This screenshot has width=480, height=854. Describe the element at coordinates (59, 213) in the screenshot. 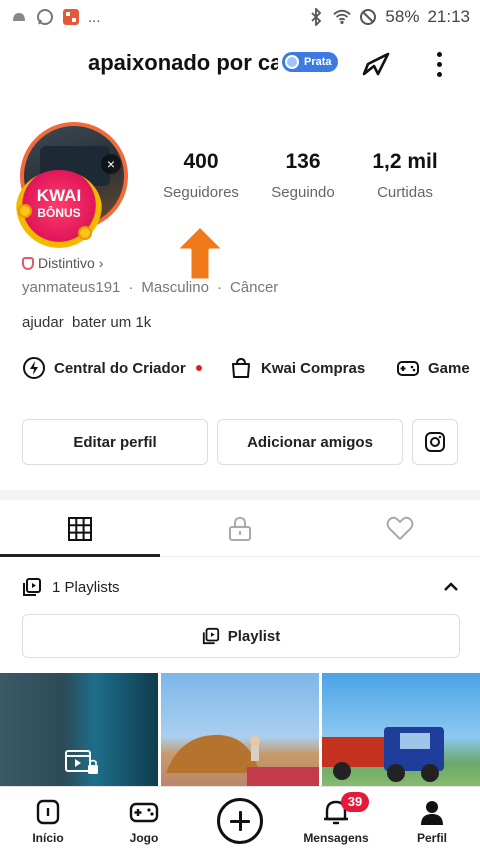

I see `bonus-subtitle: BÔNUS` at that location.